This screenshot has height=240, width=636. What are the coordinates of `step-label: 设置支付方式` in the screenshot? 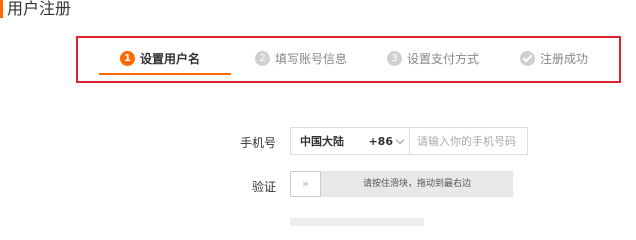 It's located at (443, 58).